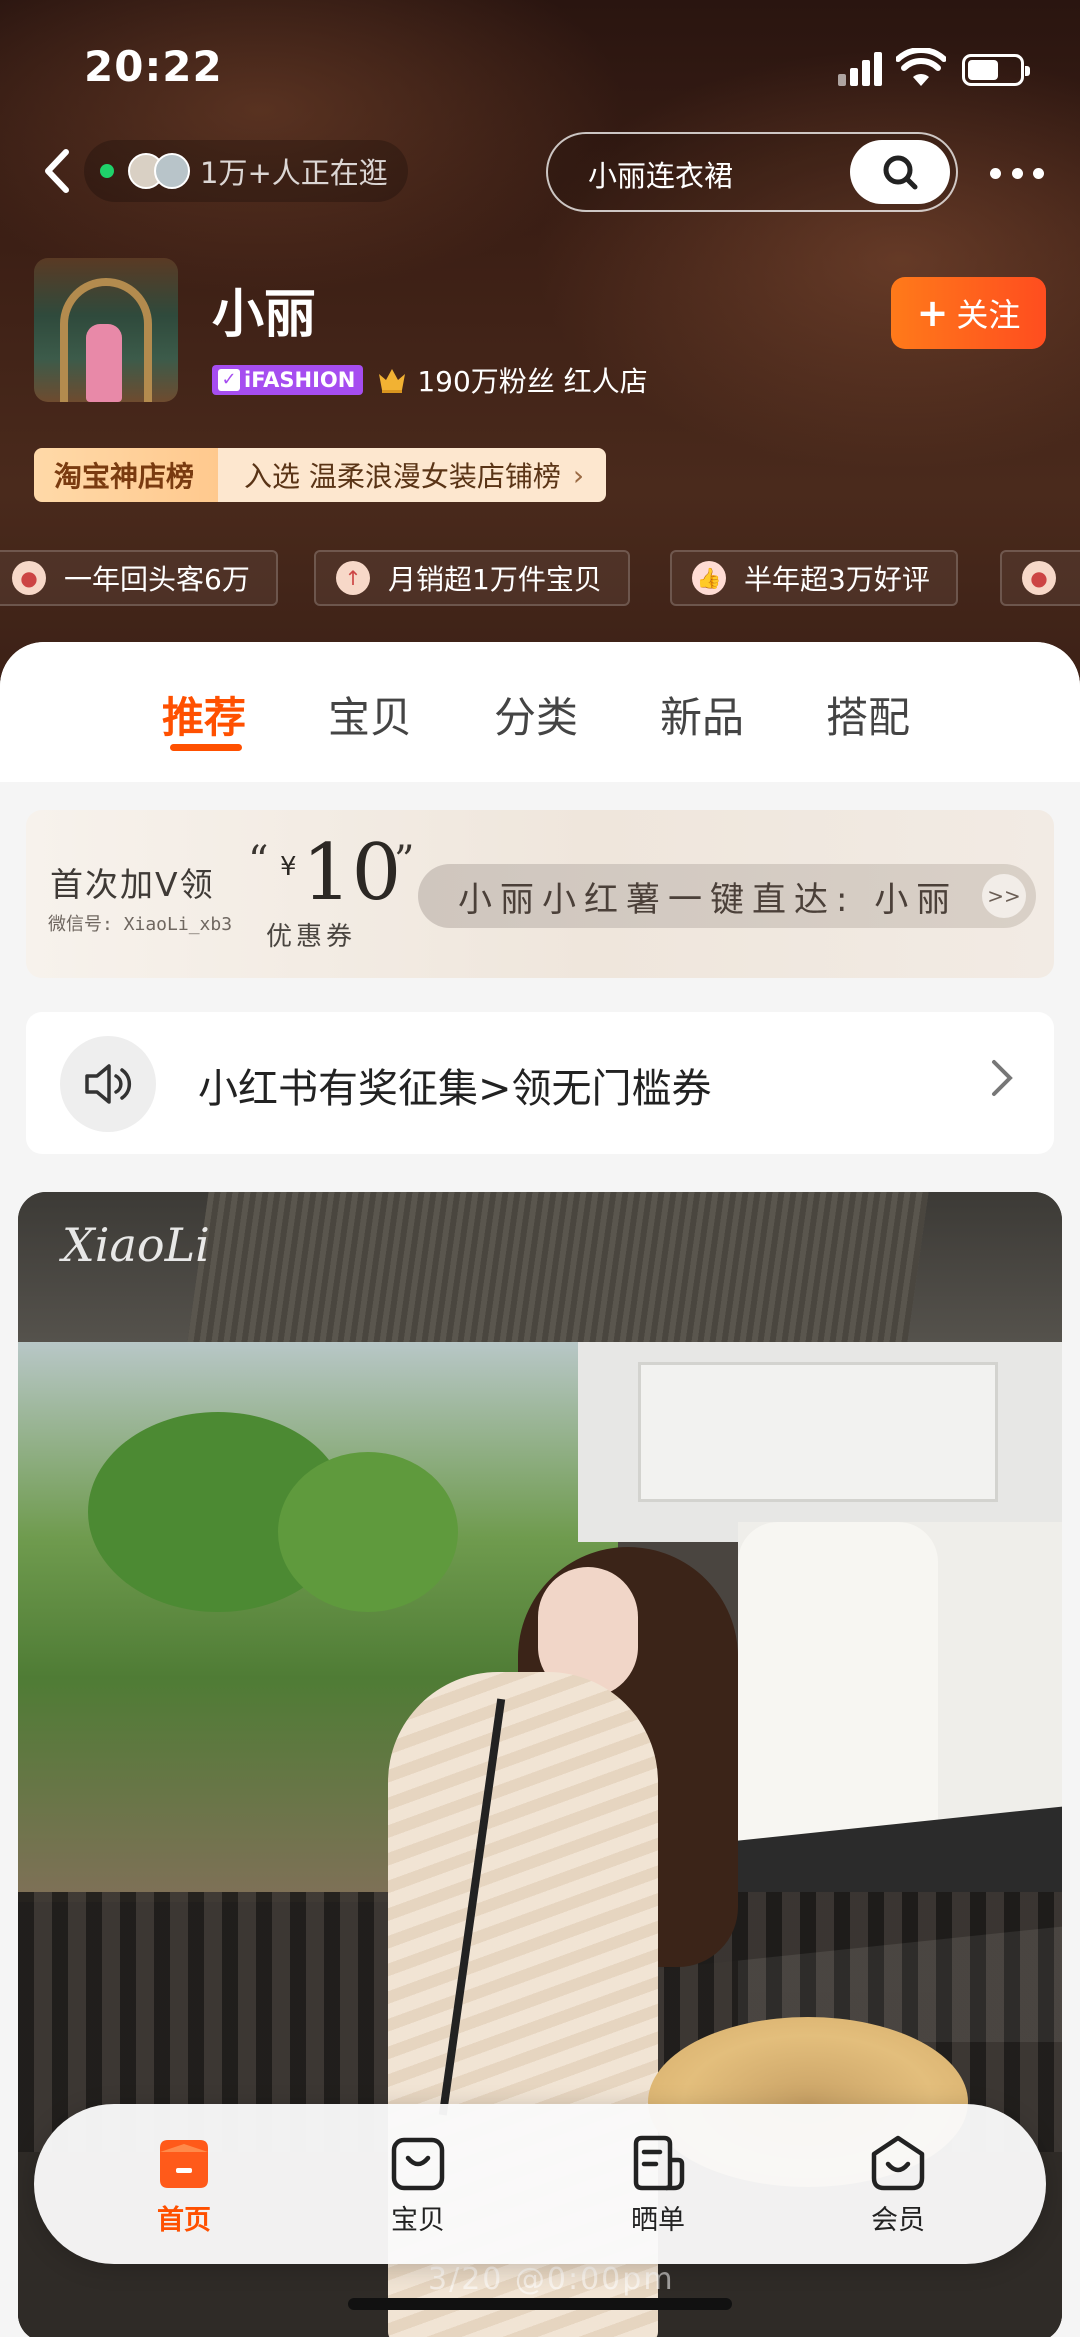  What do you see at coordinates (868, 714) in the screenshot?
I see `tab-outfits: 搭配` at bounding box center [868, 714].